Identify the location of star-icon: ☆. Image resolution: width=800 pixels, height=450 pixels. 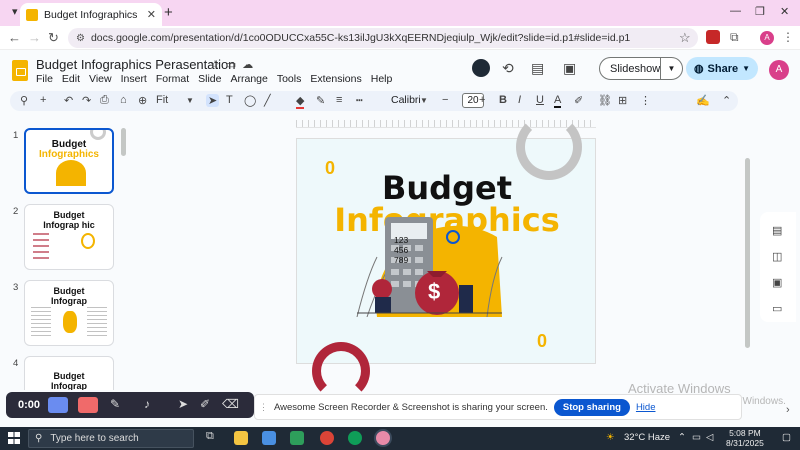
(215, 64).